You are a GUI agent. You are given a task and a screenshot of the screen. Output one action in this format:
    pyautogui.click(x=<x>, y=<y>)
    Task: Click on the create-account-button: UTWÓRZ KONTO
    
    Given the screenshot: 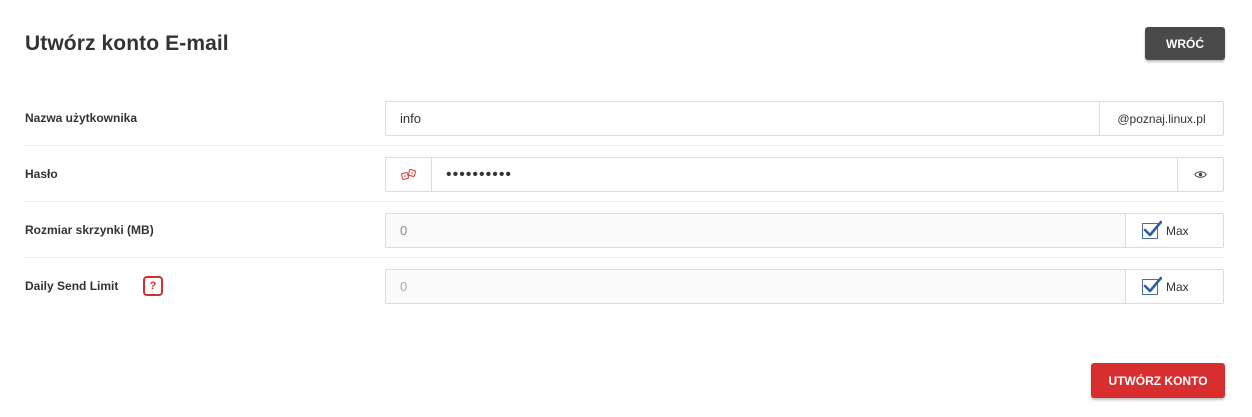 What is the action you would take?
    pyautogui.click(x=1158, y=380)
    